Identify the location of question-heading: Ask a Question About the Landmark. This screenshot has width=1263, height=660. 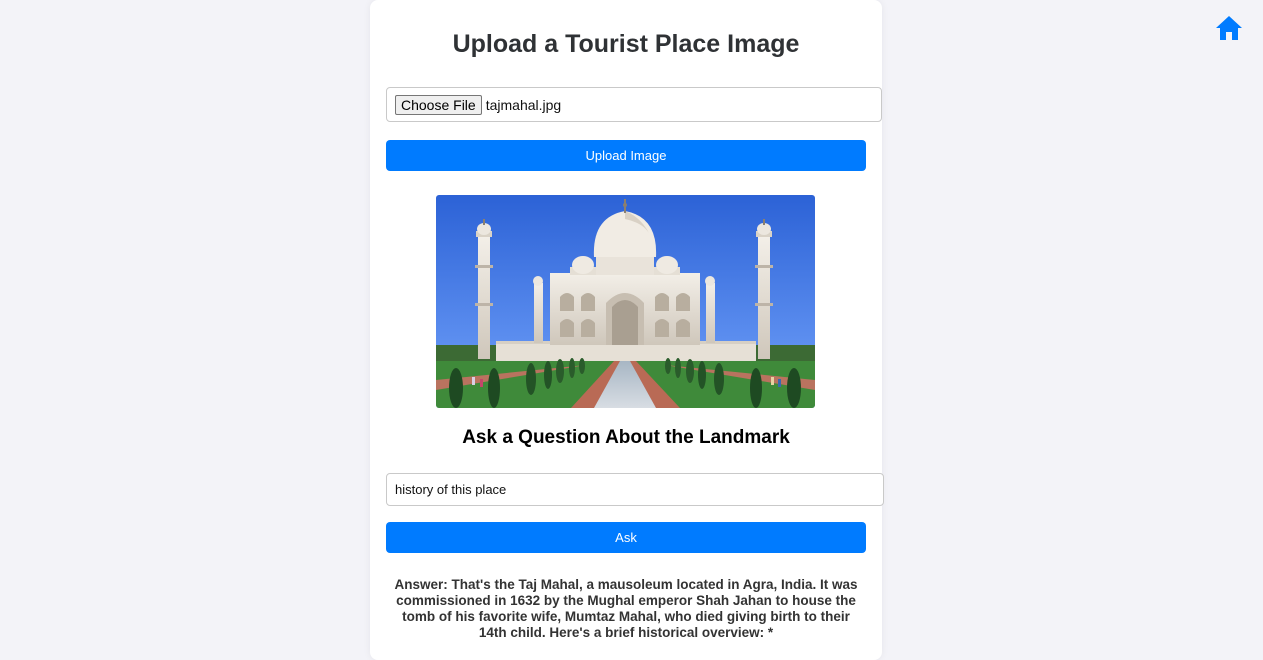
(626, 437).